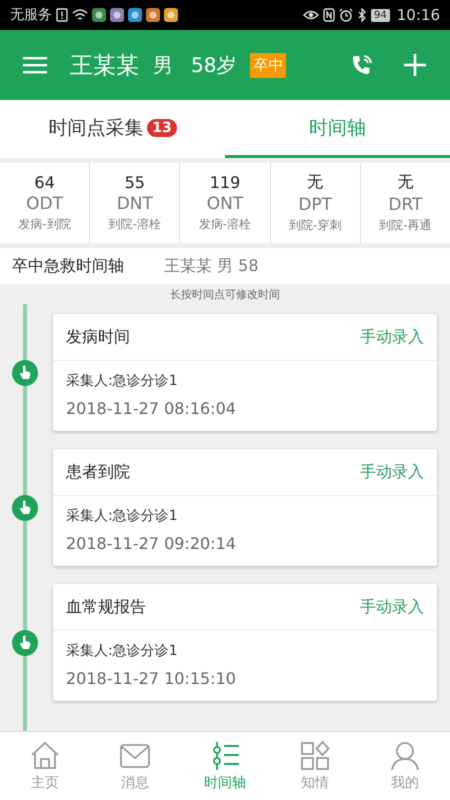 The height and width of the screenshot is (800, 450). I want to click on event-title: 患者到院, so click(98, 472).